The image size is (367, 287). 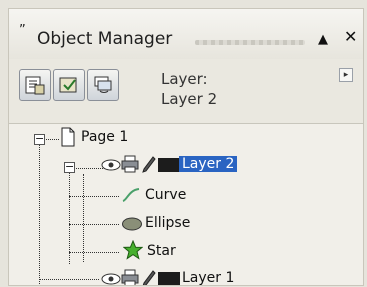 I want to click on layer-manager-view-button, so click(x=103, y=85).